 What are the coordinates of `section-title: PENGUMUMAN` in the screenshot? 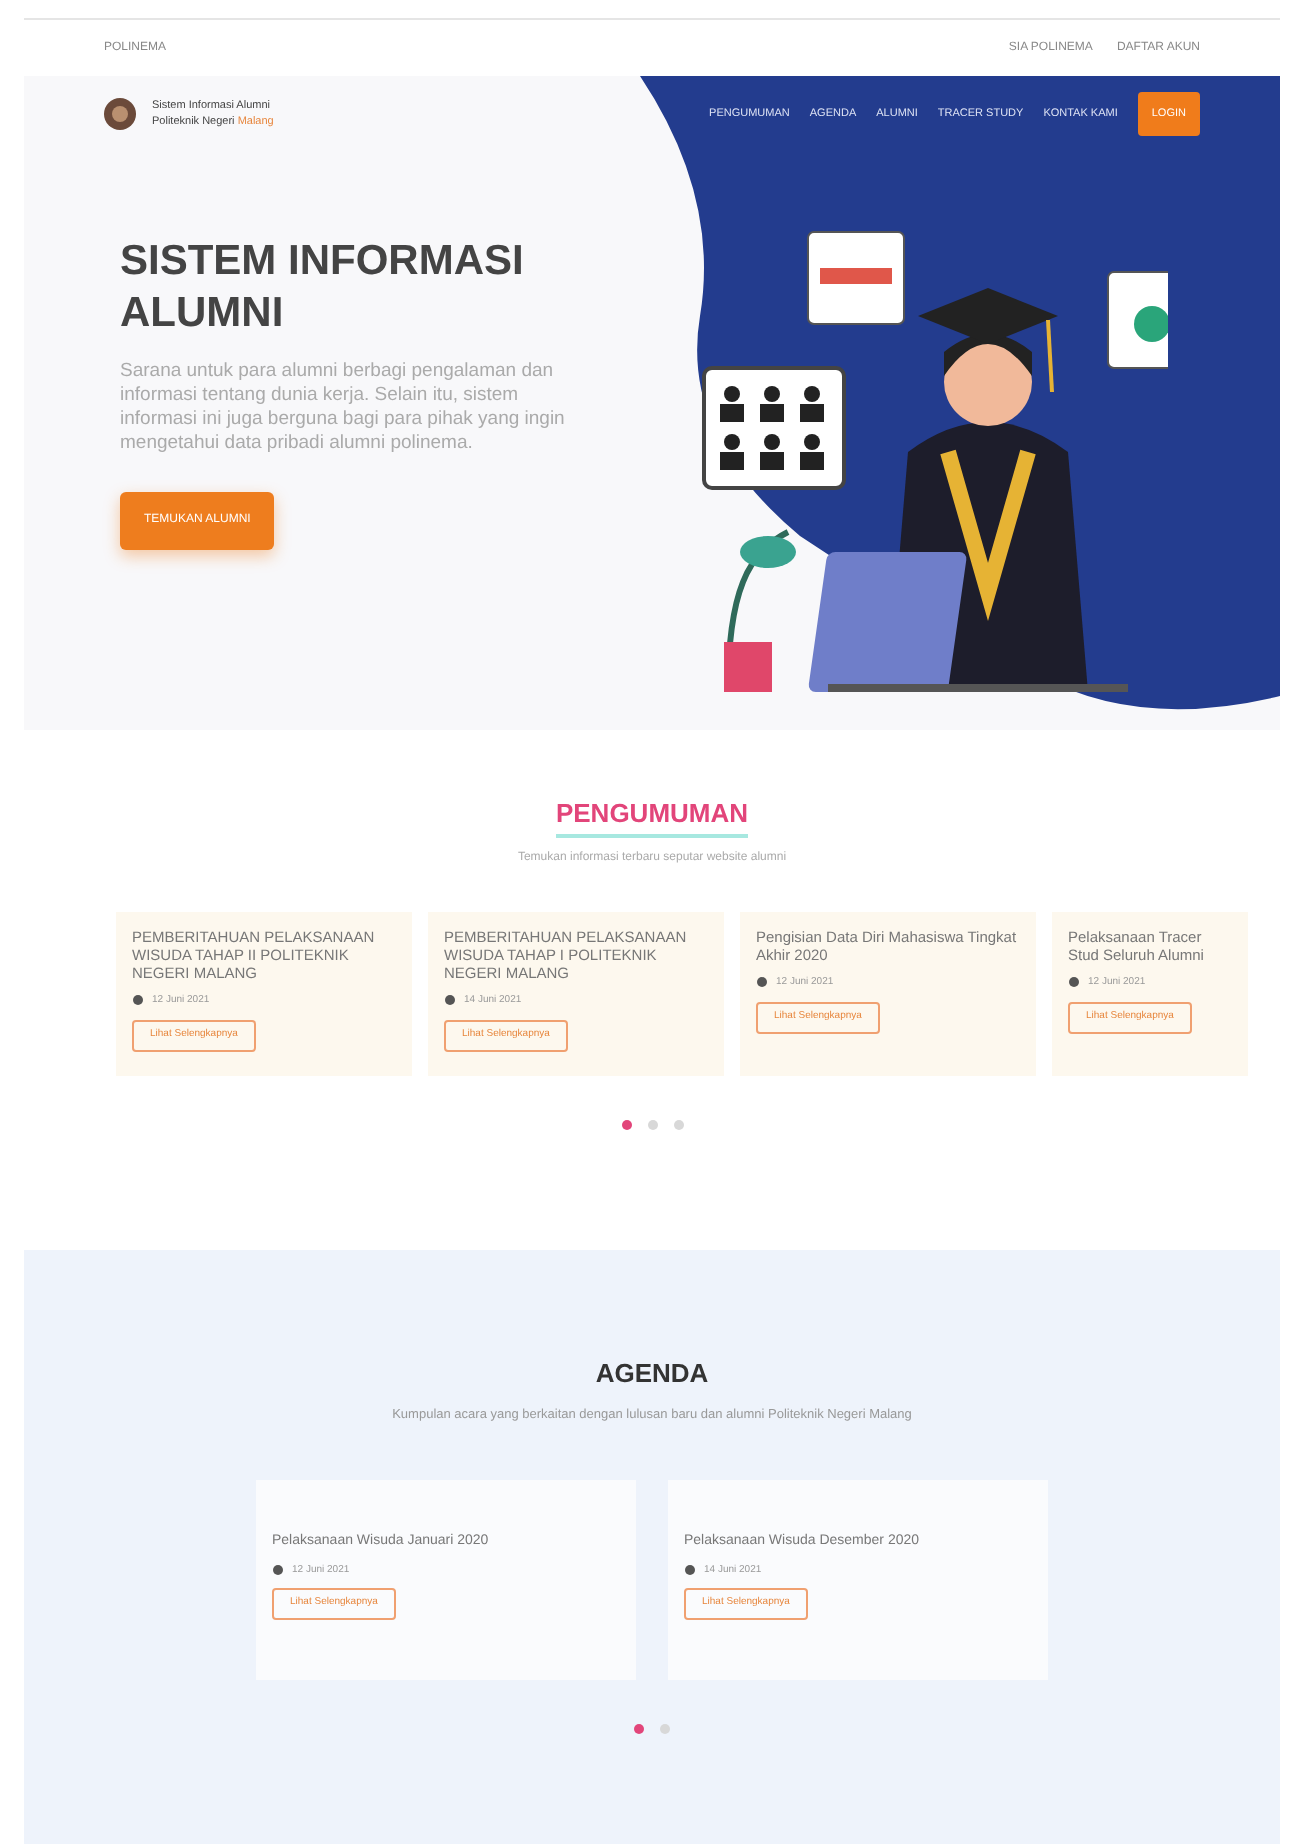 It's located at (652, 815).